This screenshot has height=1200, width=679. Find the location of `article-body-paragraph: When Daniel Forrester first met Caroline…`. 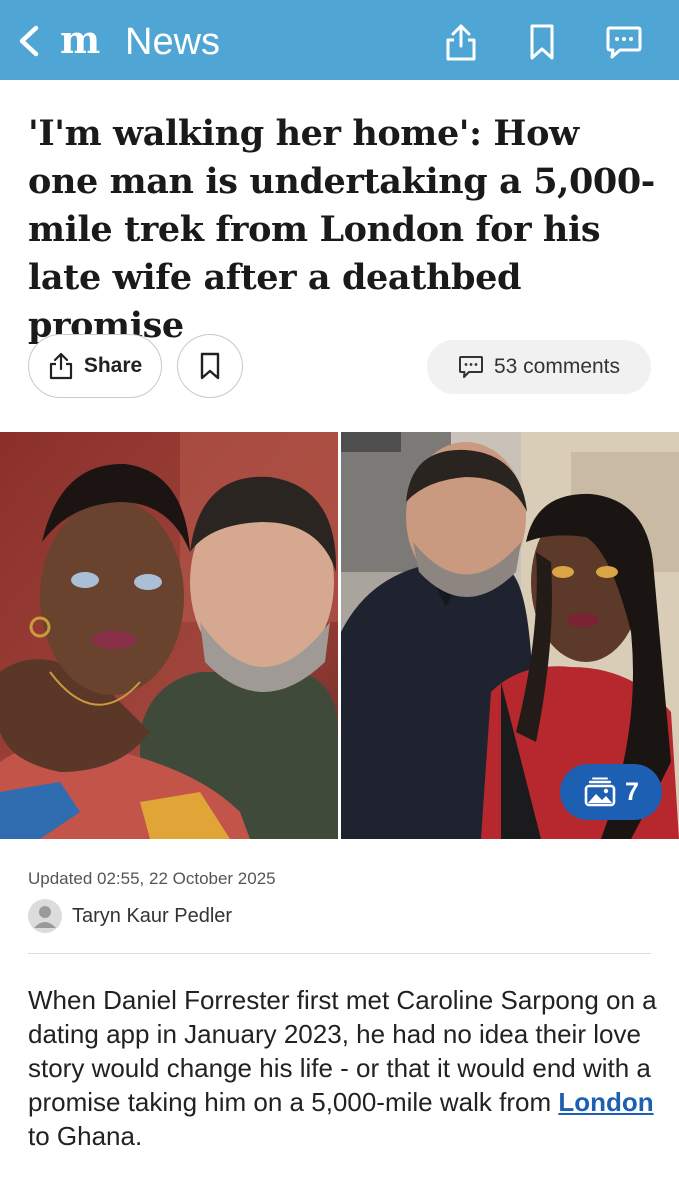

article-body-paragraph: When Daniel Forrester first met Caroline… is located at coordinates (343, 1068).